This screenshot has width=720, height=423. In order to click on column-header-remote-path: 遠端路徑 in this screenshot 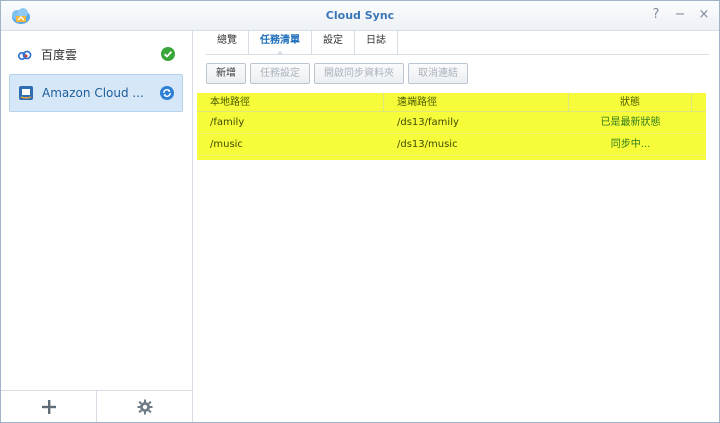, I will do `click(476, 102)`.